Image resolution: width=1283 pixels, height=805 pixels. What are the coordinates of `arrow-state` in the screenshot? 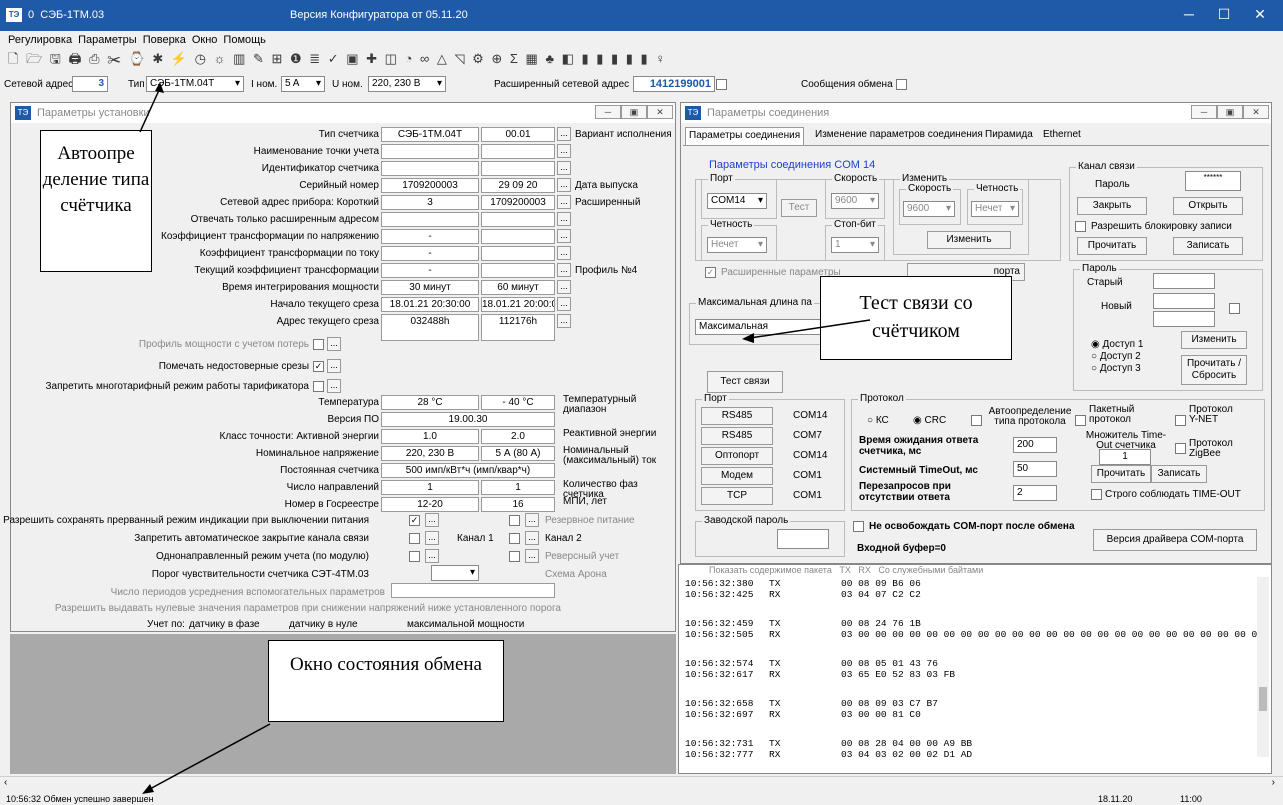 It's located at (209, 757).